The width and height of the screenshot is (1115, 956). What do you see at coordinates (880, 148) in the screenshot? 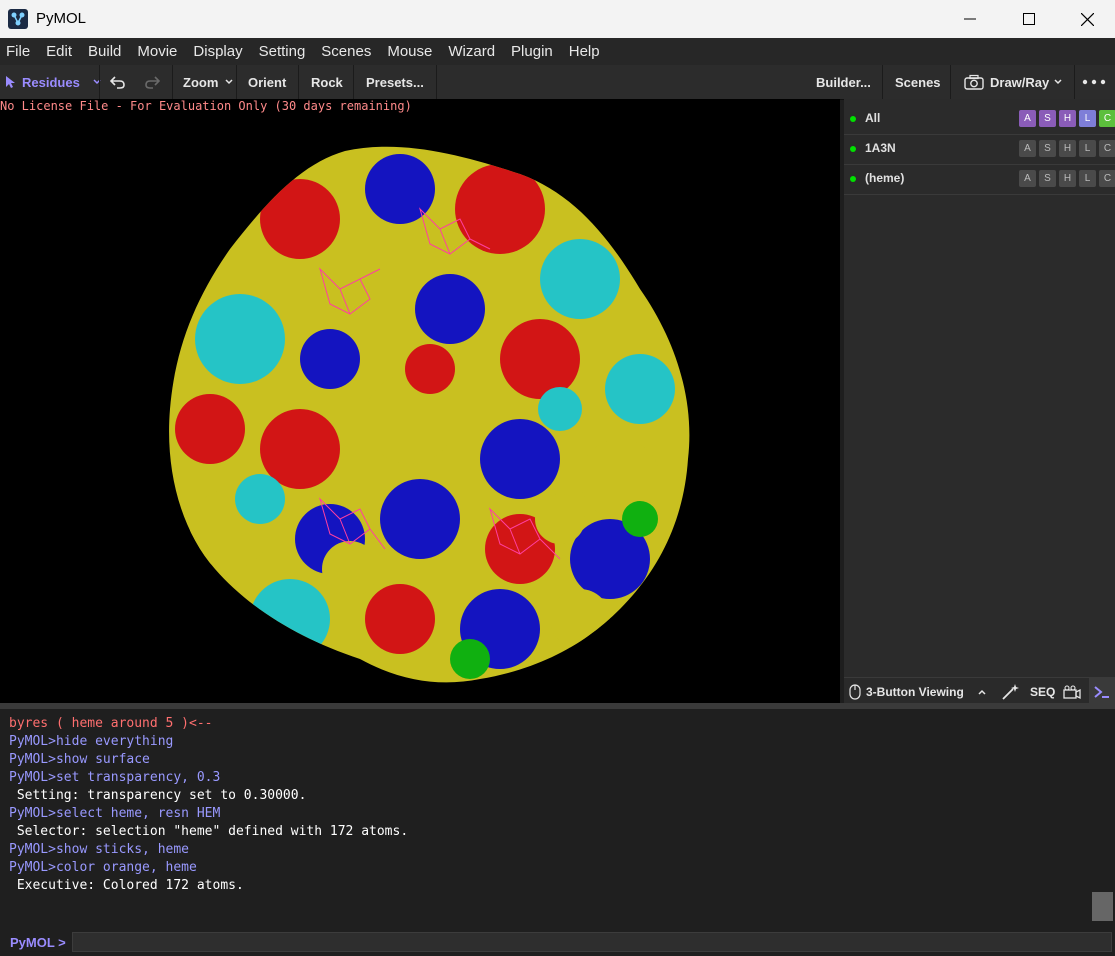
I see `object-name: 1A3N` at bounding box center [880, 148].